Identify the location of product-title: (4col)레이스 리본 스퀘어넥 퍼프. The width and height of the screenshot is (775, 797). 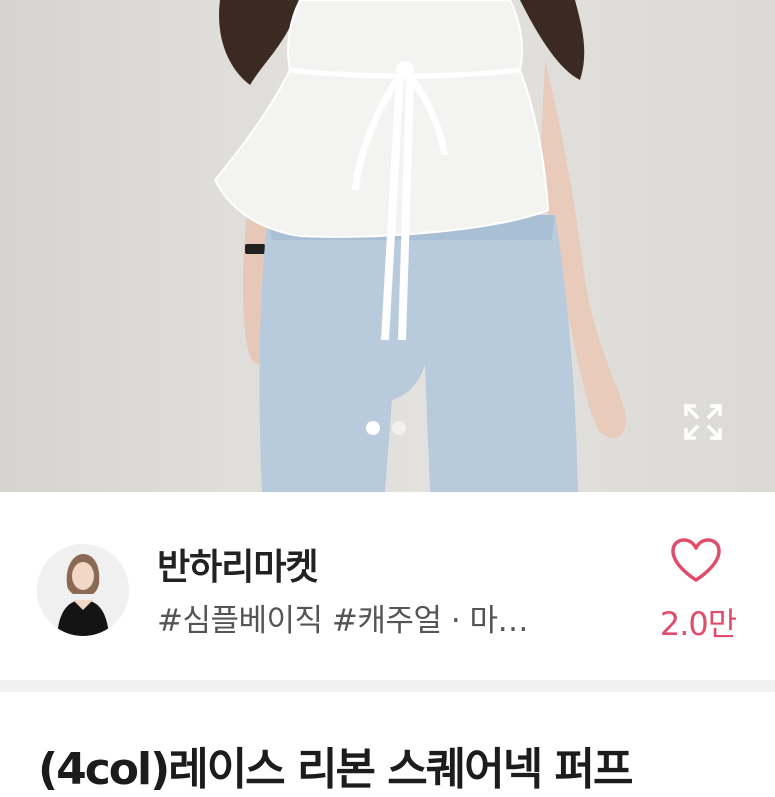
(335, 769).